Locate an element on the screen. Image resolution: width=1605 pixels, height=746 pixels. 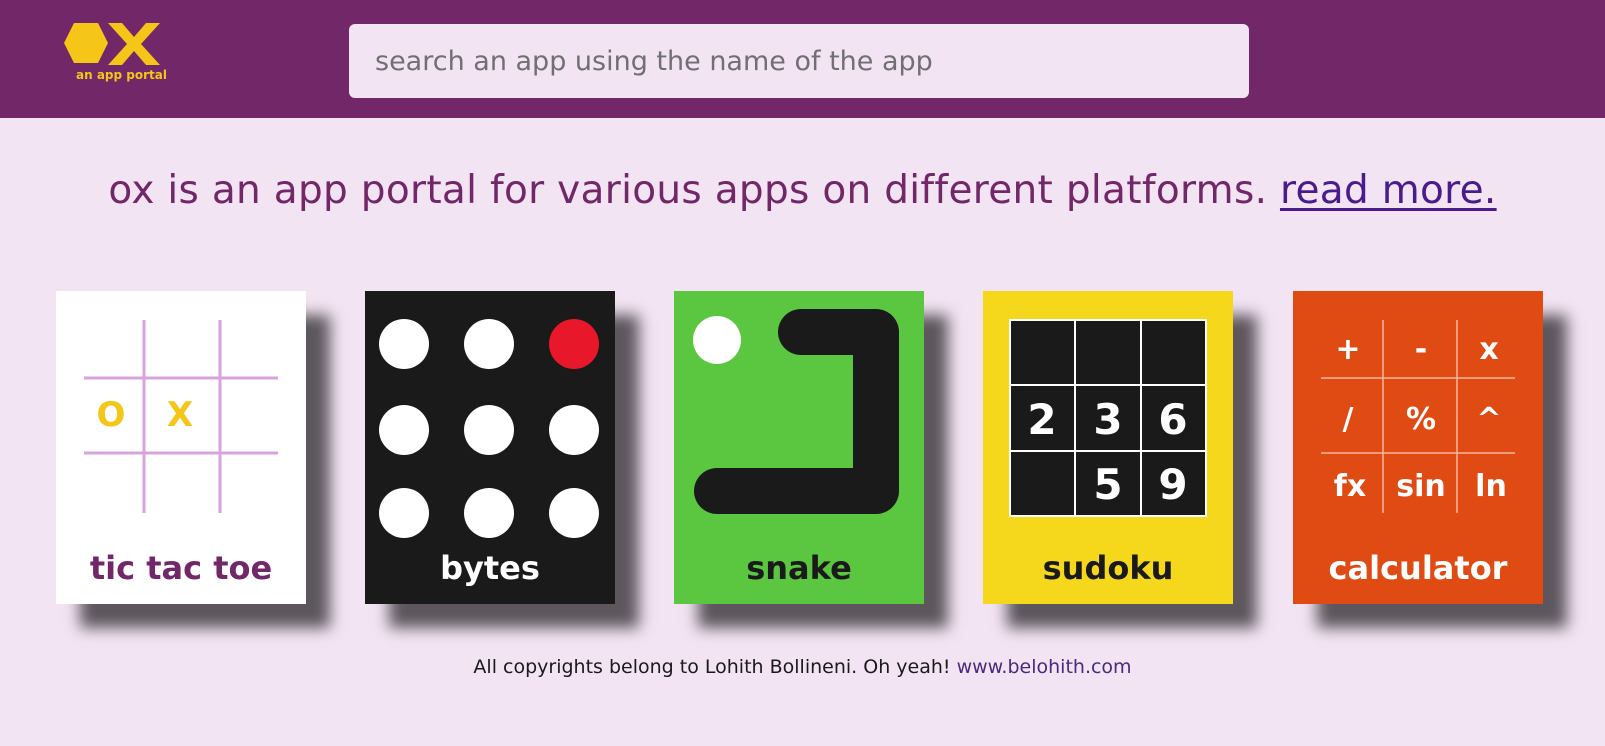
calc-key: / is located at coordinates (1348, 419).